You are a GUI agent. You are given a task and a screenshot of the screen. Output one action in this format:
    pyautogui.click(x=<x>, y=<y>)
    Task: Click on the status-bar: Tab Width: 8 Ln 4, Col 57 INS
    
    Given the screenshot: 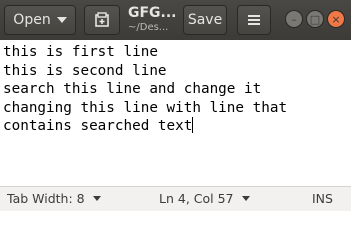 What is the action you would take?
    pyautogui.click(x=175, y=198)
    